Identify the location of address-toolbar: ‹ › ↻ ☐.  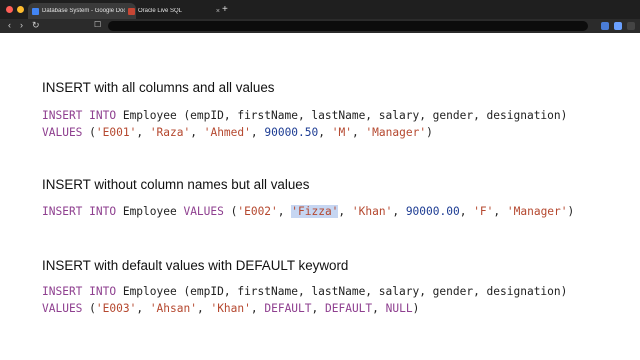
(320, 26).